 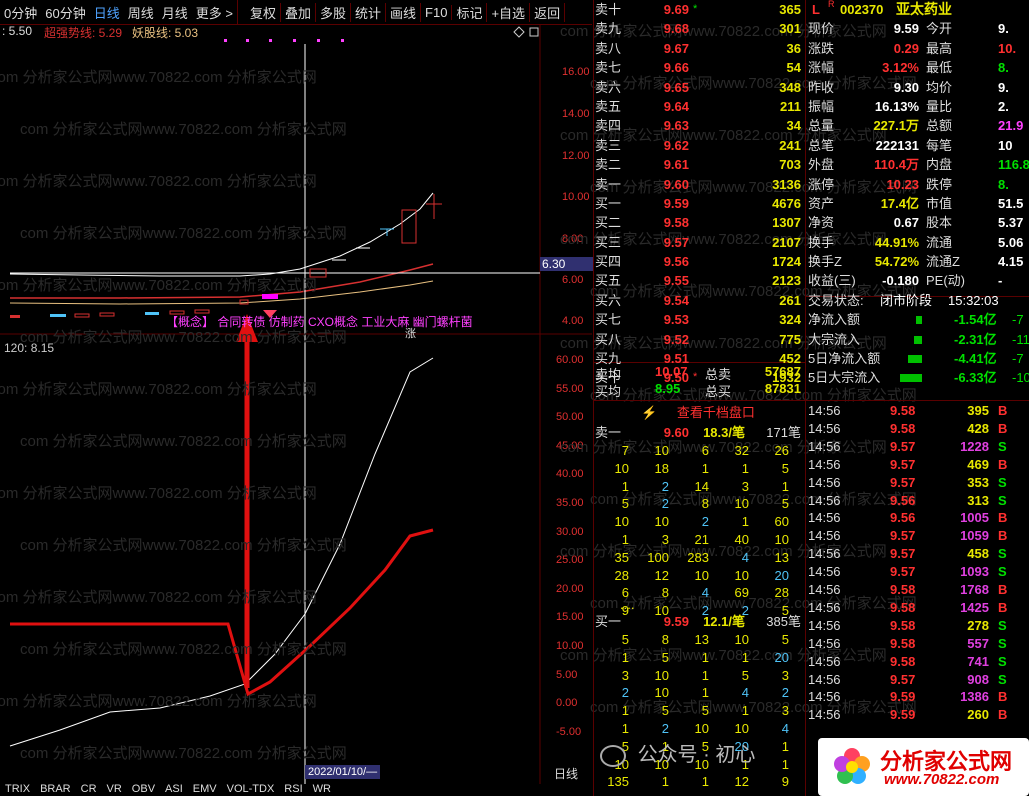 I want to click on orderbook-row: 买六 9.54 261, so click(x=698, y=300).